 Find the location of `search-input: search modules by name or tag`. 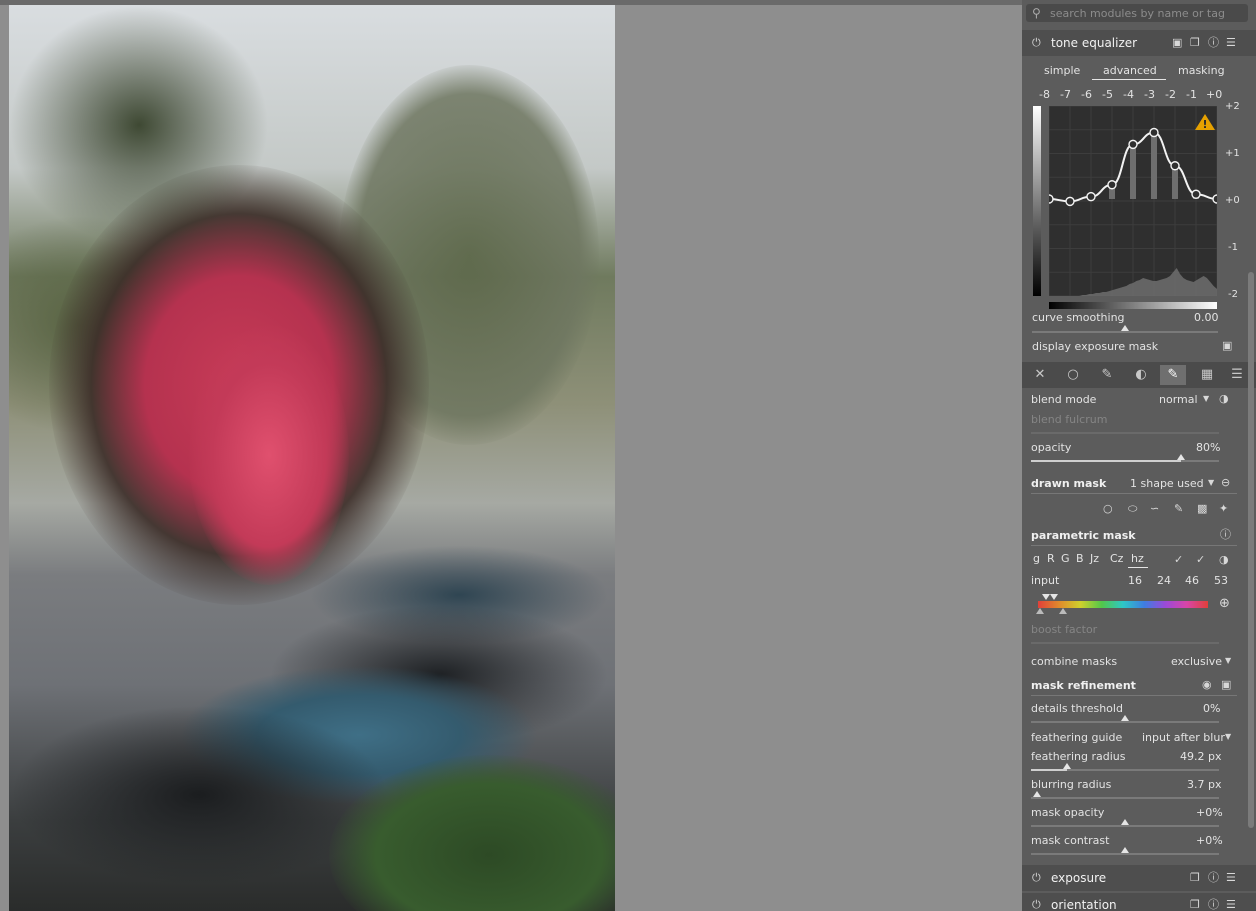

search-input: search modules by name or tag is located at coordinates (1137, 13).